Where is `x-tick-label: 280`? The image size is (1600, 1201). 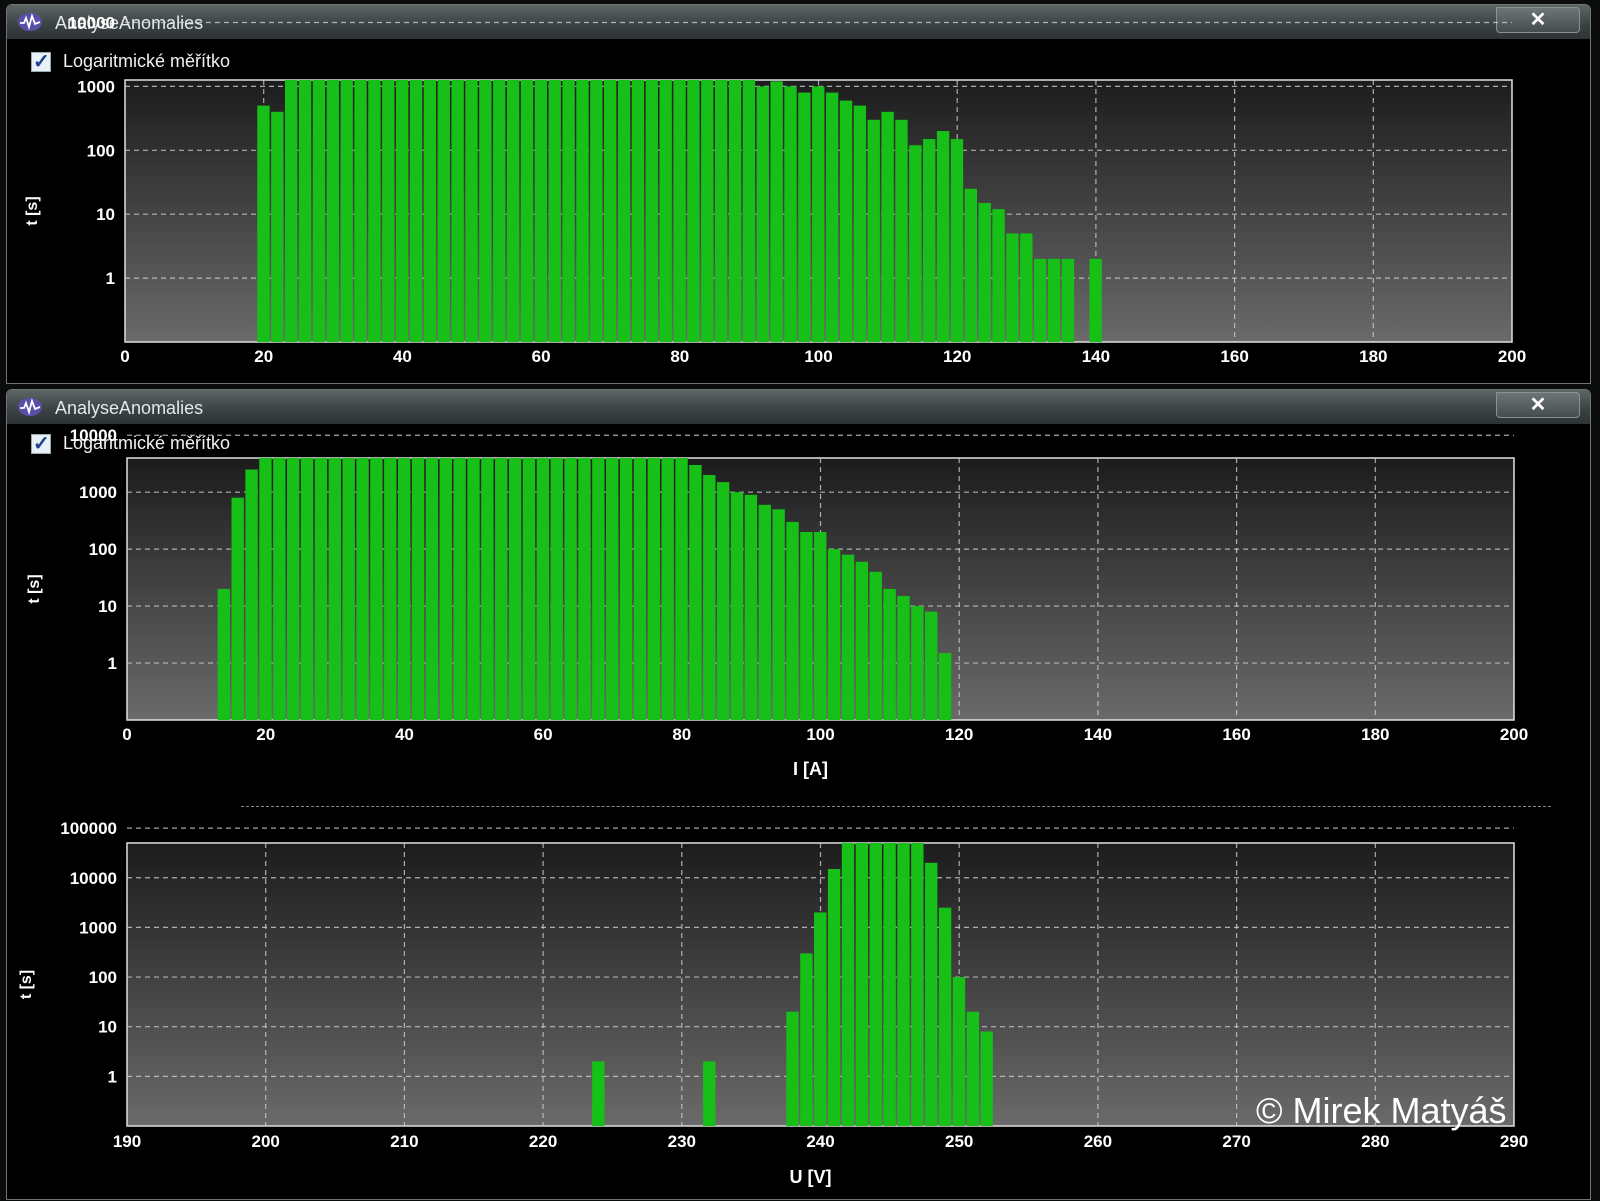
x-tick-label: 280 is located at coordinates (1375, 1141).